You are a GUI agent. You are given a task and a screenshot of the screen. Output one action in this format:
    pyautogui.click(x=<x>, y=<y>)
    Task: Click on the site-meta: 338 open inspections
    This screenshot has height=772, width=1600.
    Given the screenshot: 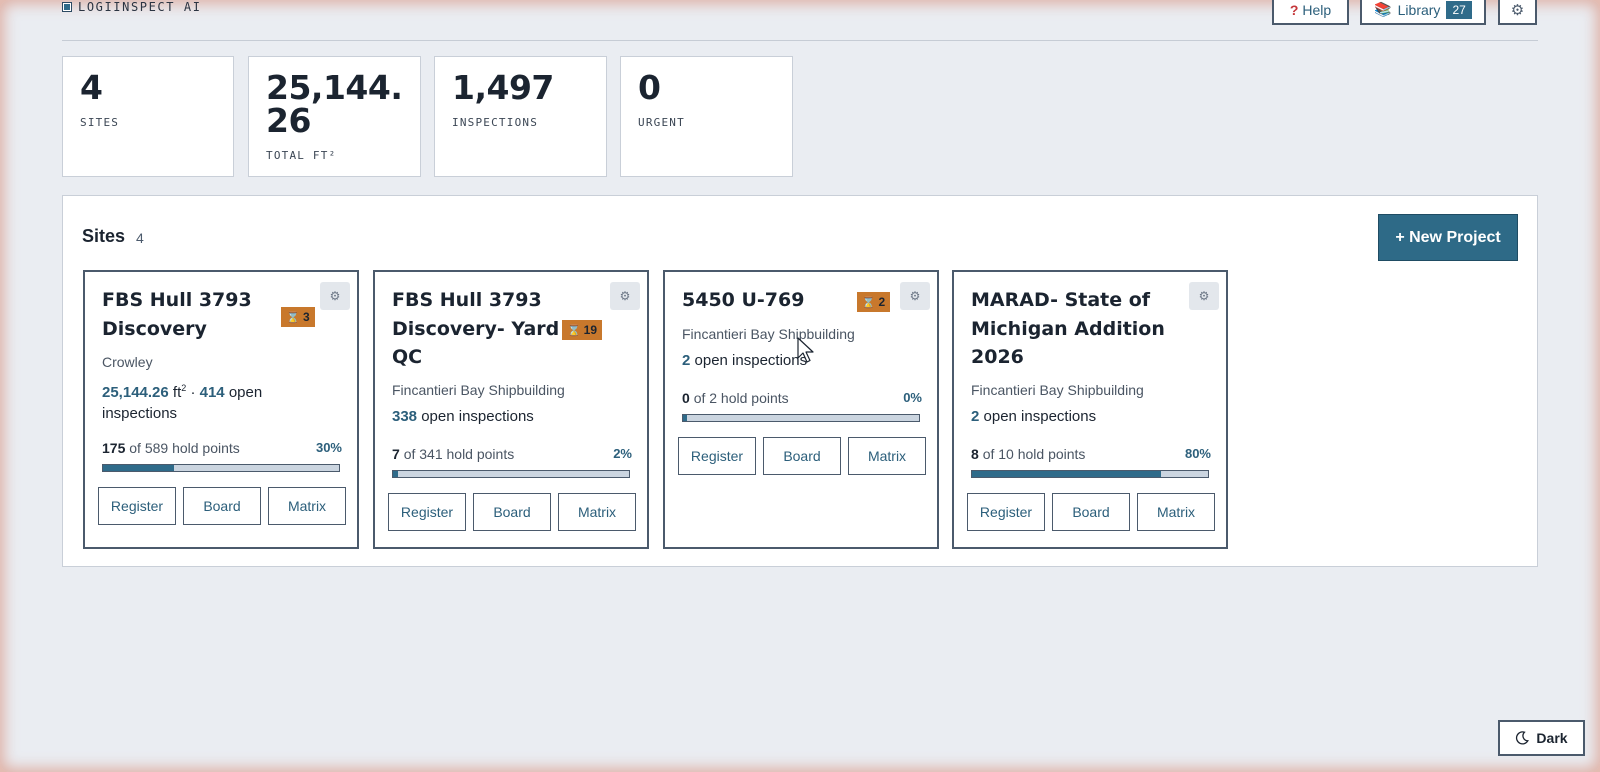 What is the action you would take?
    pyautogui.click(x=463, y=416)
    